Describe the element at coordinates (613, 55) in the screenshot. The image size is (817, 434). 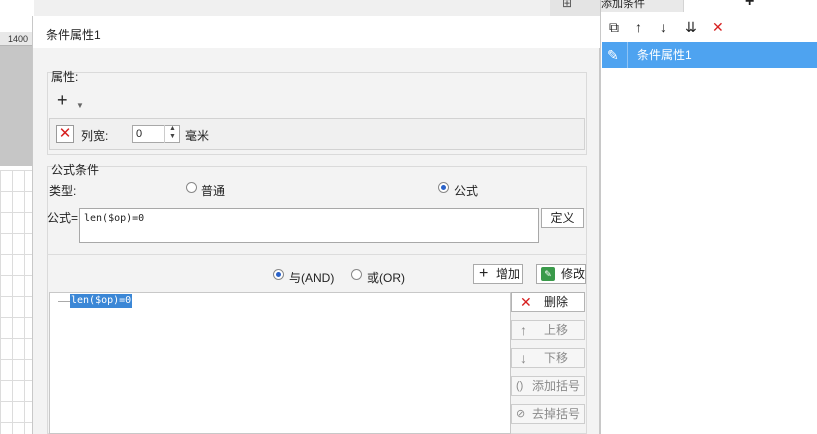
I see `pencil-icon: ✎` at that location.